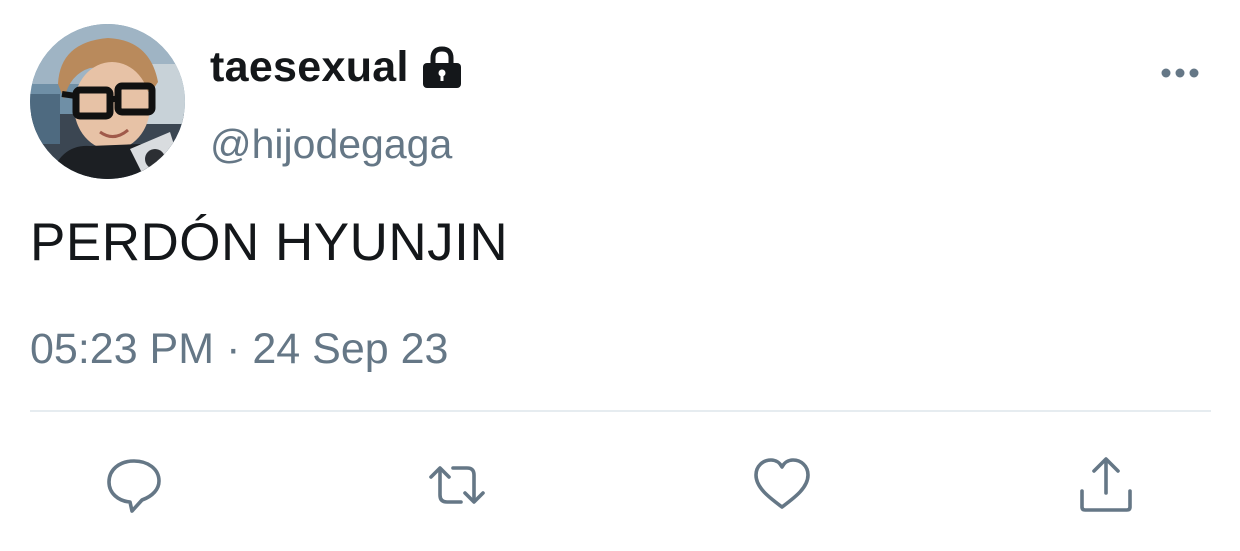  I want to click on heart-icon, so click(782, 483).